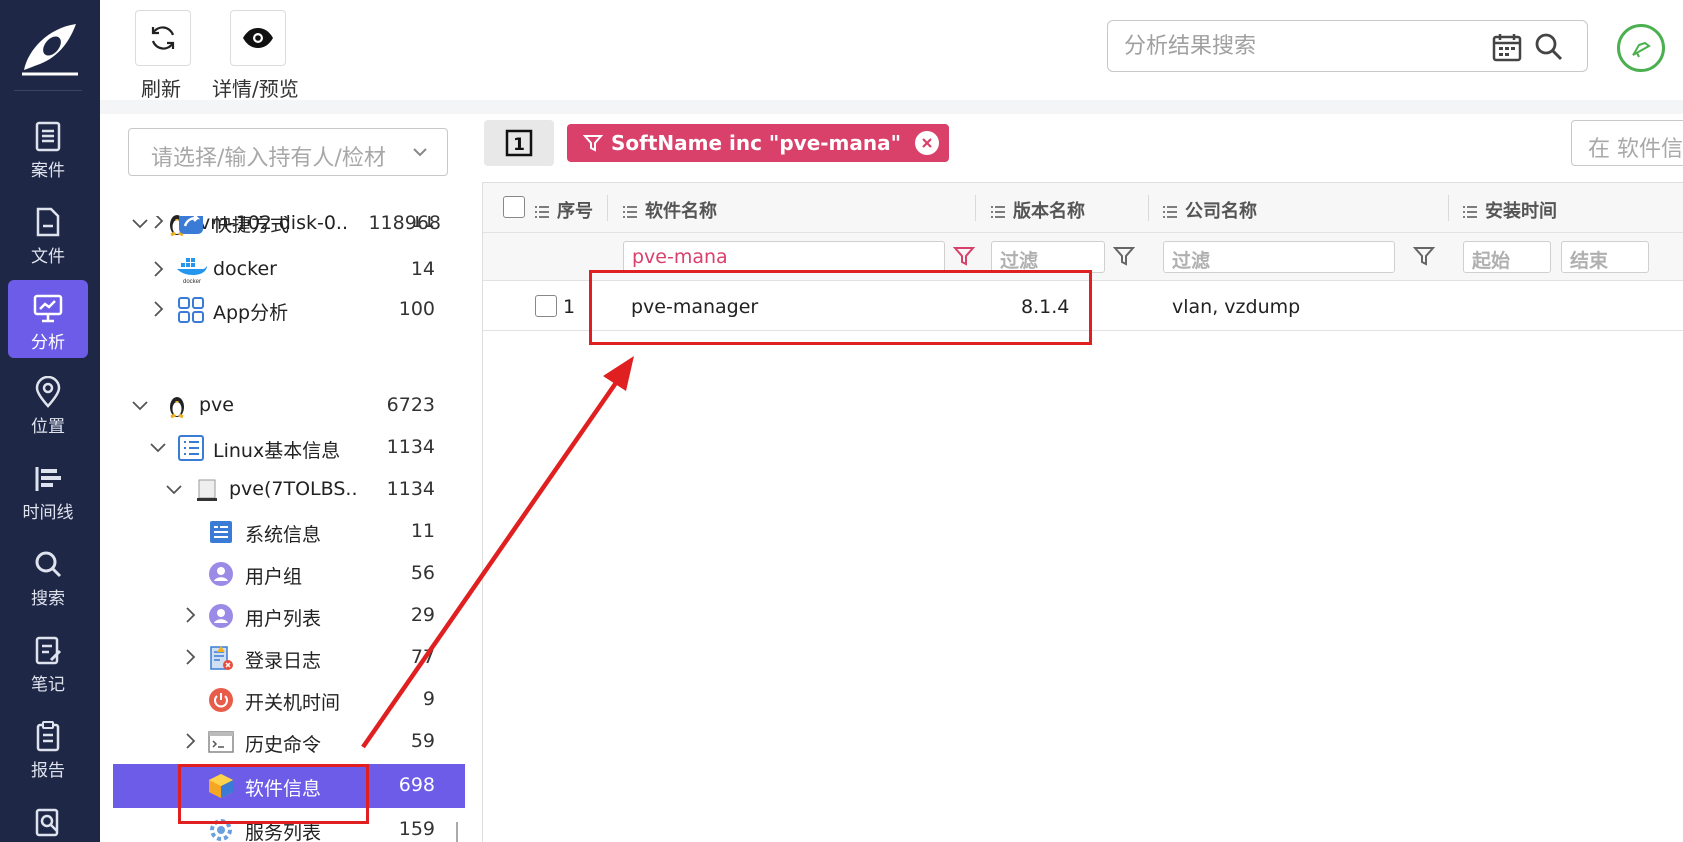  I want to click on remove-filter-button, so click(927, 143).